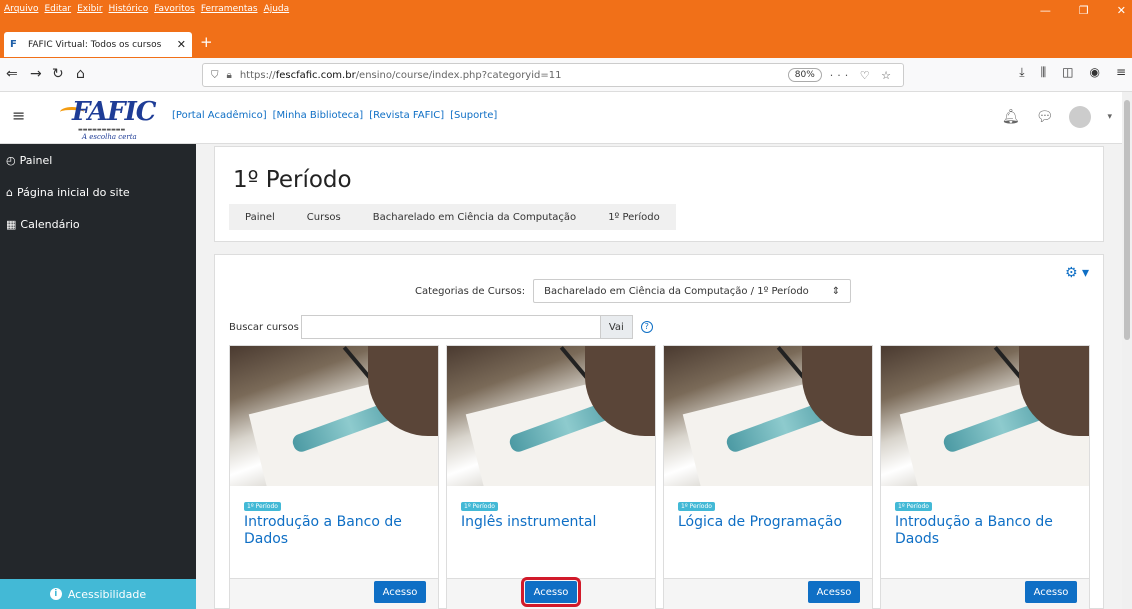  What do you see at coordinates (1045, 10) in the screenshot?
I see `minimize-icon: —` at bounding box center [1045, 10].